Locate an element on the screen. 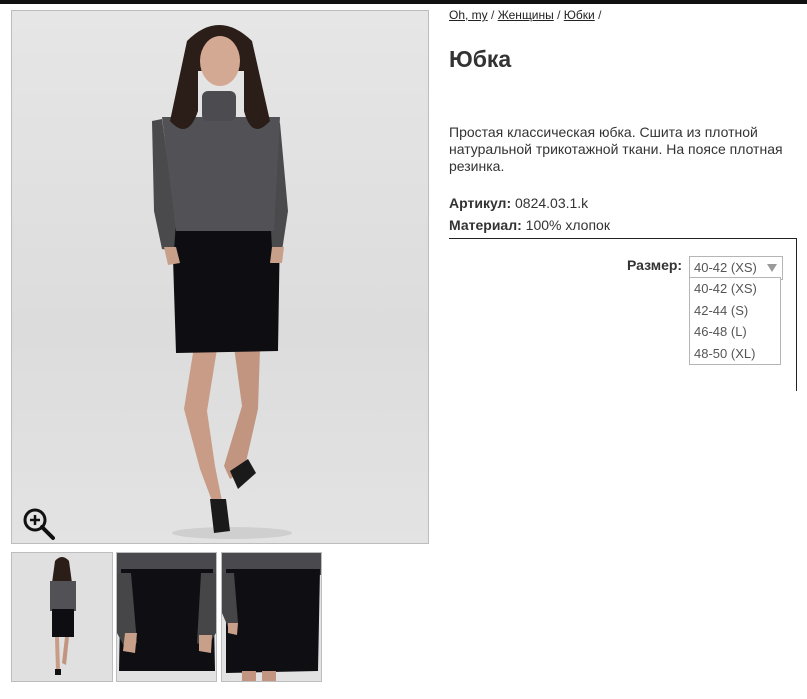 The width and height of the screenshot is (807, 699). article-label: Артикул: is located at coordinates (480, 203).